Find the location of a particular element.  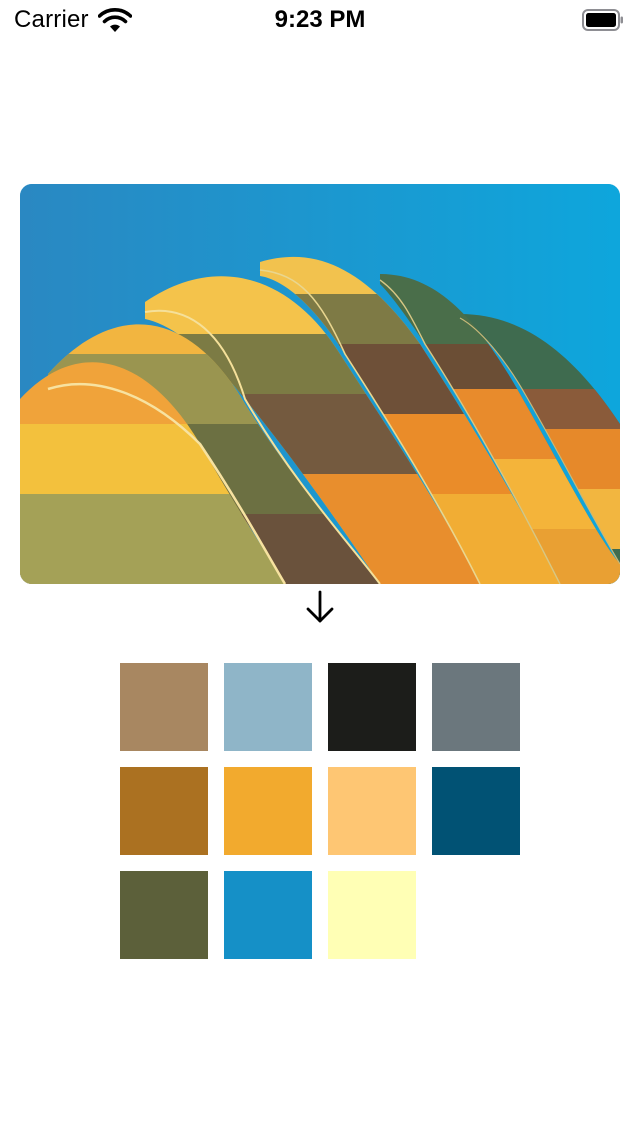

battery-icon is located at coordinates (602, 20).